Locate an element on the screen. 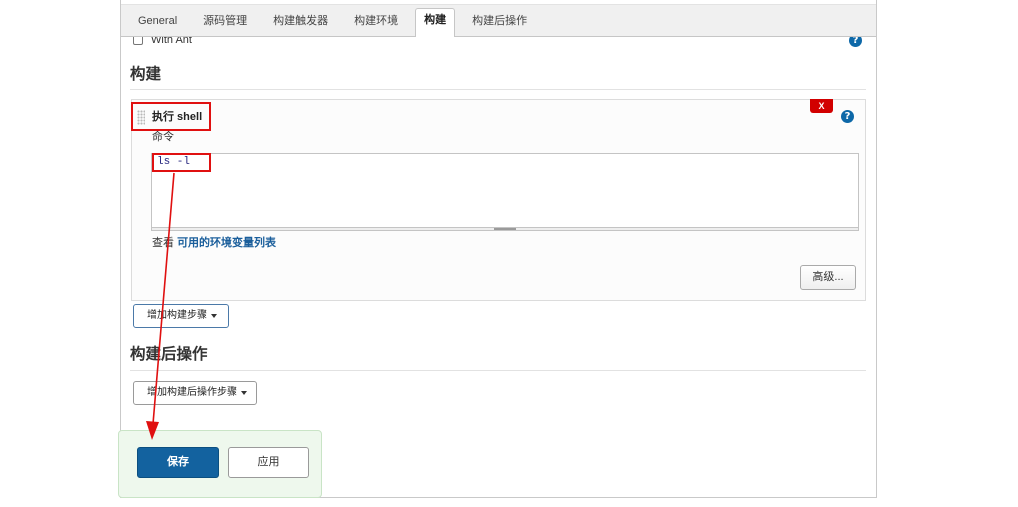 The width and height of the screenshot is (1018, 507). tab-build-triggers: 构建触发器 is located at coordinates (300, 23).